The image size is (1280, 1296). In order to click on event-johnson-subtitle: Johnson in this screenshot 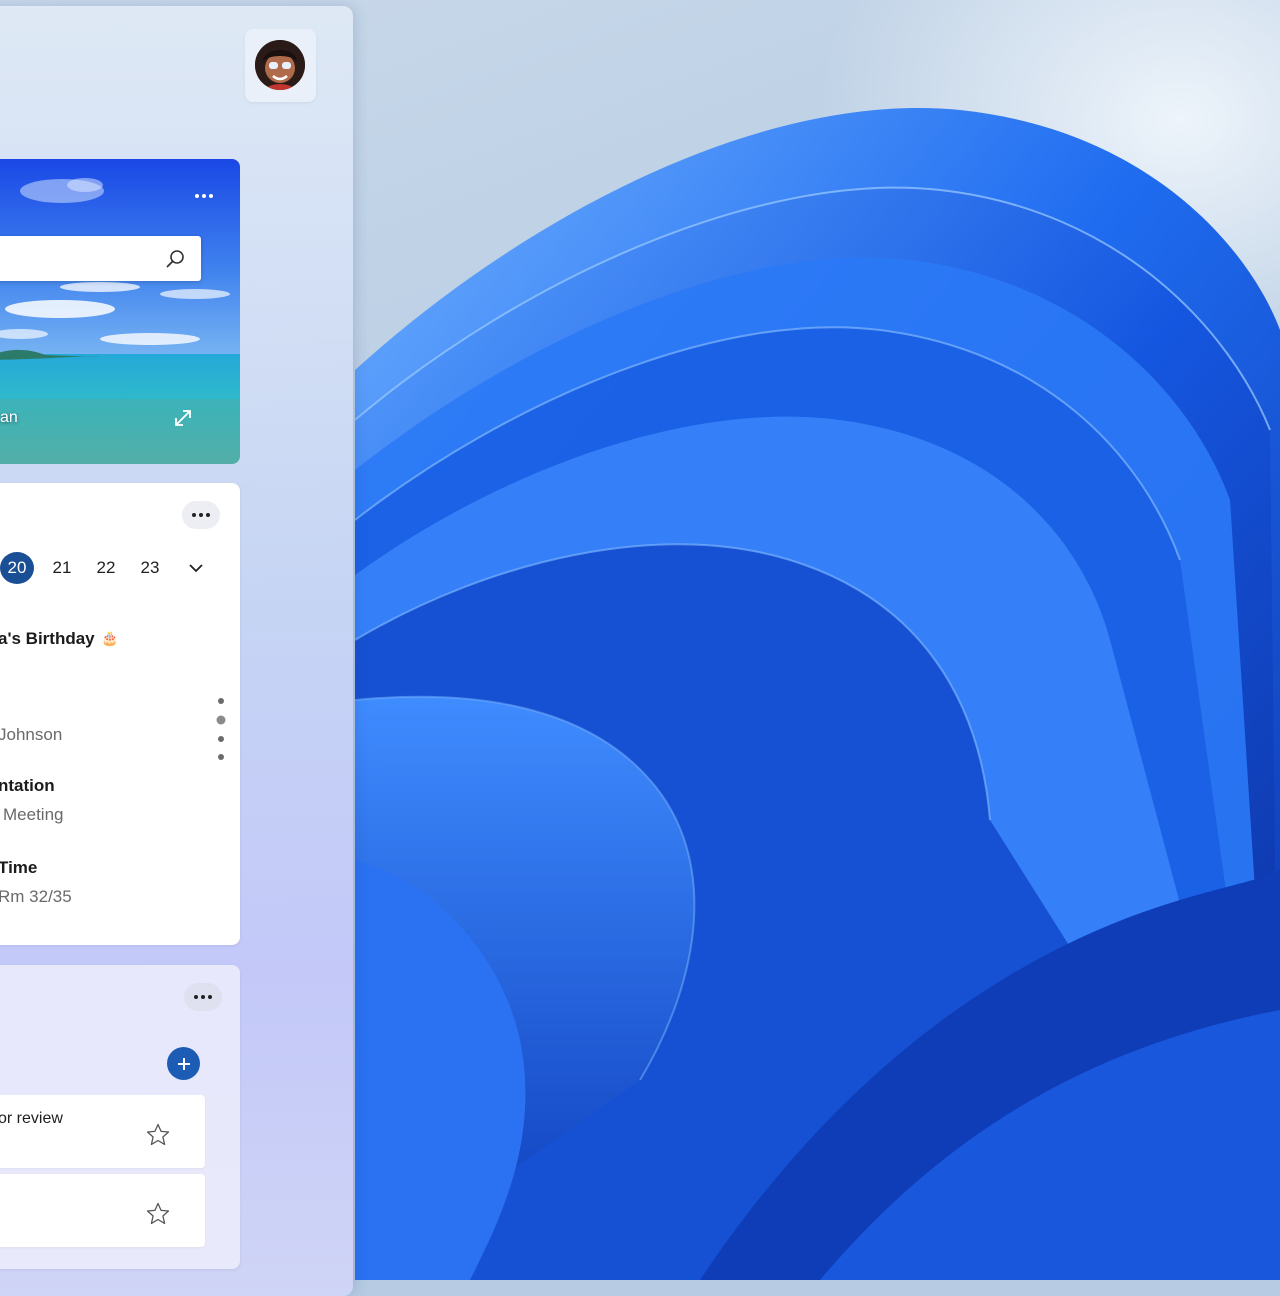, I will do `click(31, 735)`.